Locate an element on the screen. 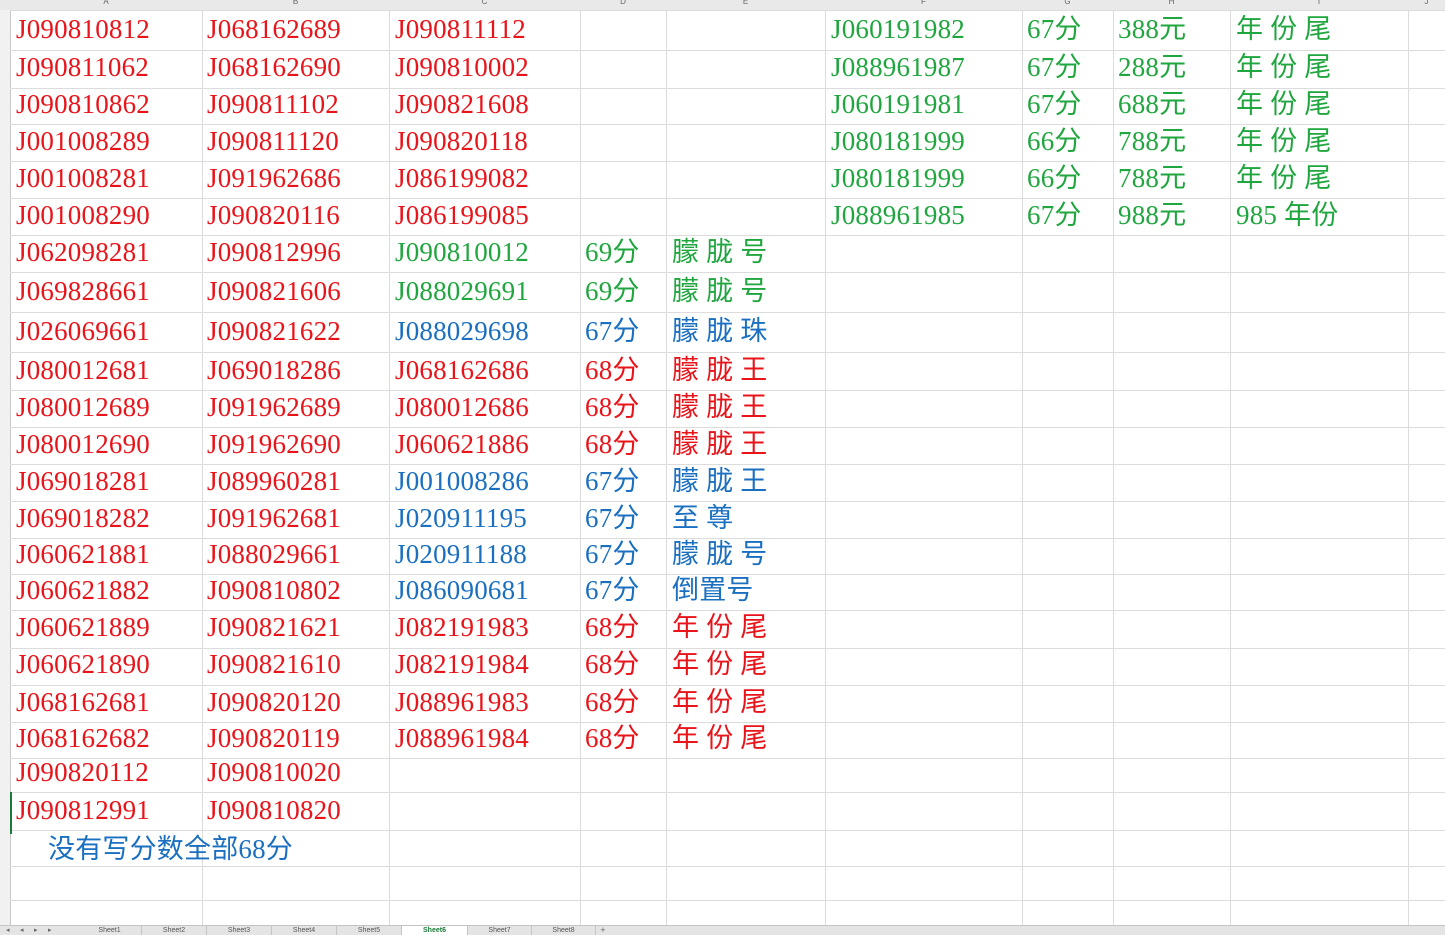  cell-d-18: 68分 is located at coordinates (612, 664).